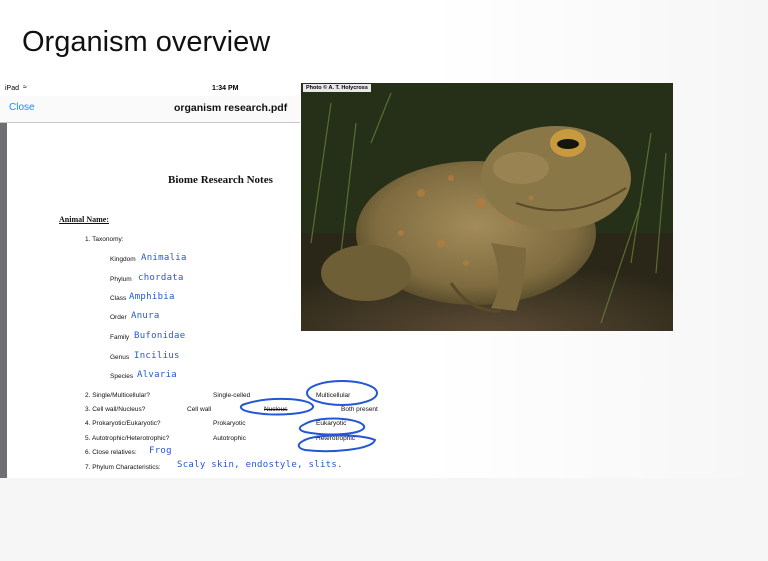  What do you see at coordinates (199, 409) in the screenshot?
I see `option: Cell wall` at bounding box center [199, 409].